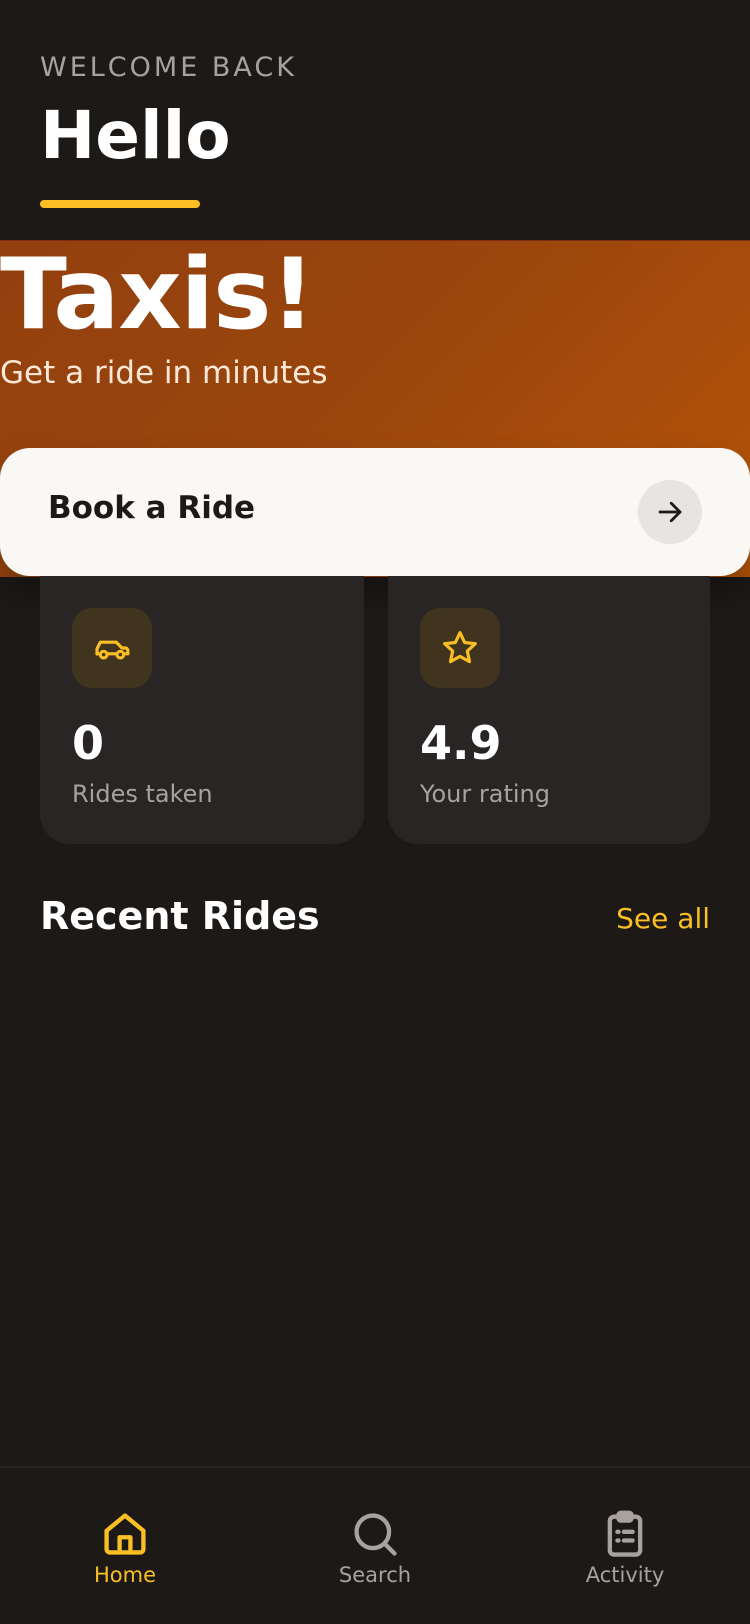 This screenshot has height=1624, width=750. What do you see at coordinates (460, 648) in the screenshot?
I see `star-icon` at bounding box center [460, 648].